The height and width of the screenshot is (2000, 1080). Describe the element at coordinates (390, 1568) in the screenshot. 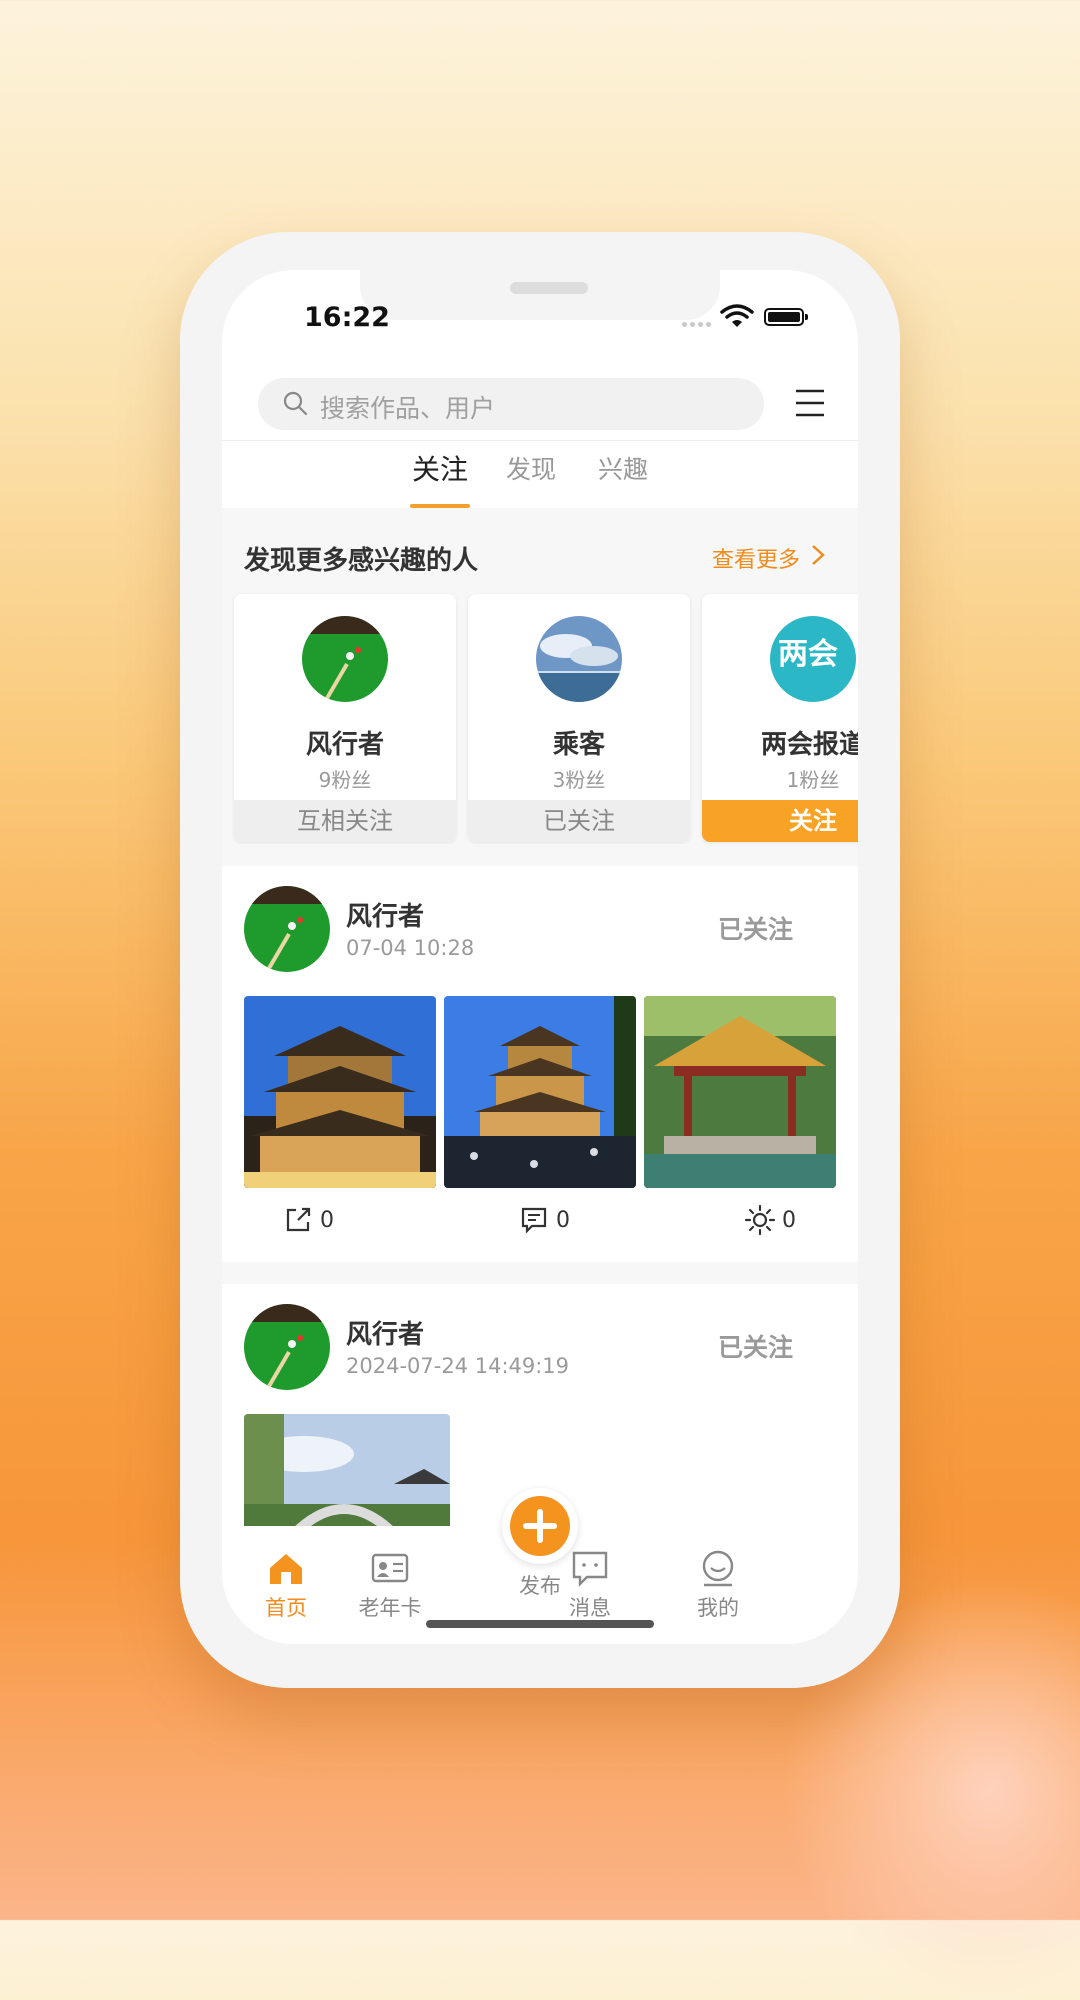

I see `id-card-icon` at that location.